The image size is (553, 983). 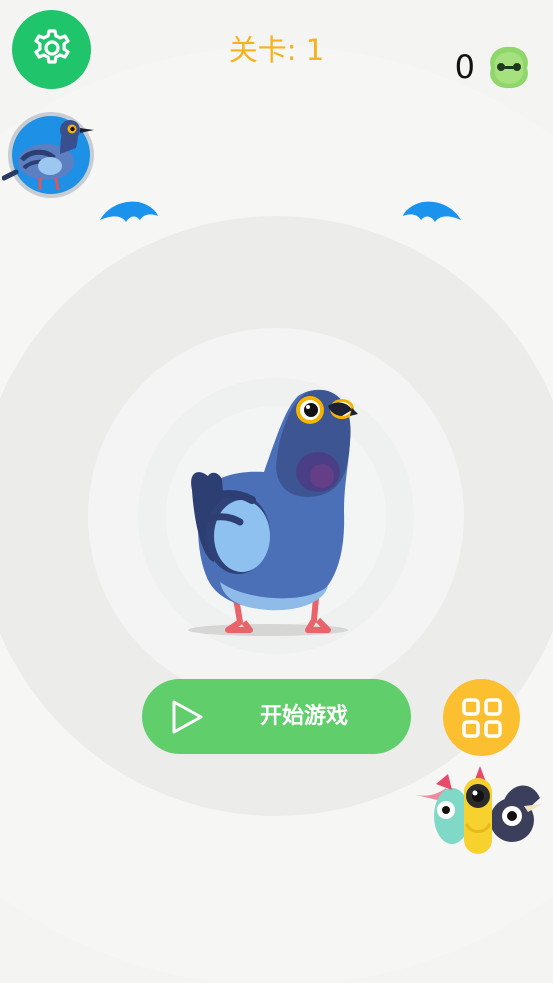 I want to click on pigeon-avatar-icon, so click(x=48, y=155).